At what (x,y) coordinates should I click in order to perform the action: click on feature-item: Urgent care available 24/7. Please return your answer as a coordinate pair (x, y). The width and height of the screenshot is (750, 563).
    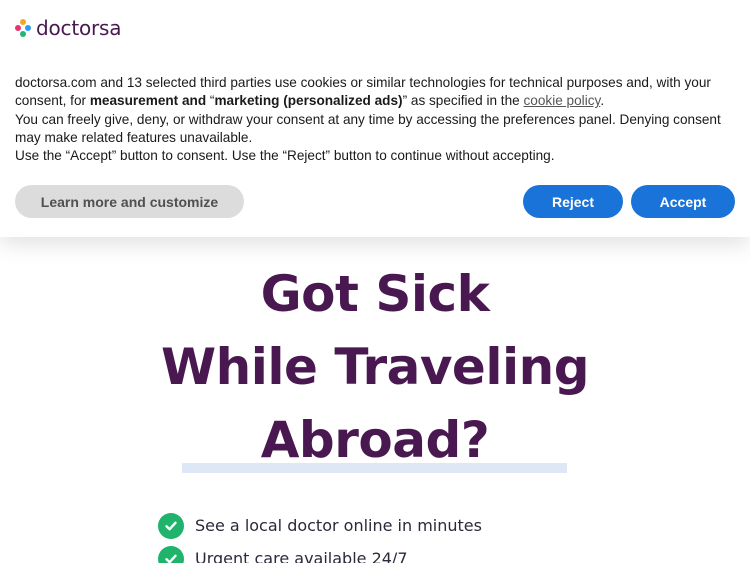
    Looking at the image, I should click on (320, 552).